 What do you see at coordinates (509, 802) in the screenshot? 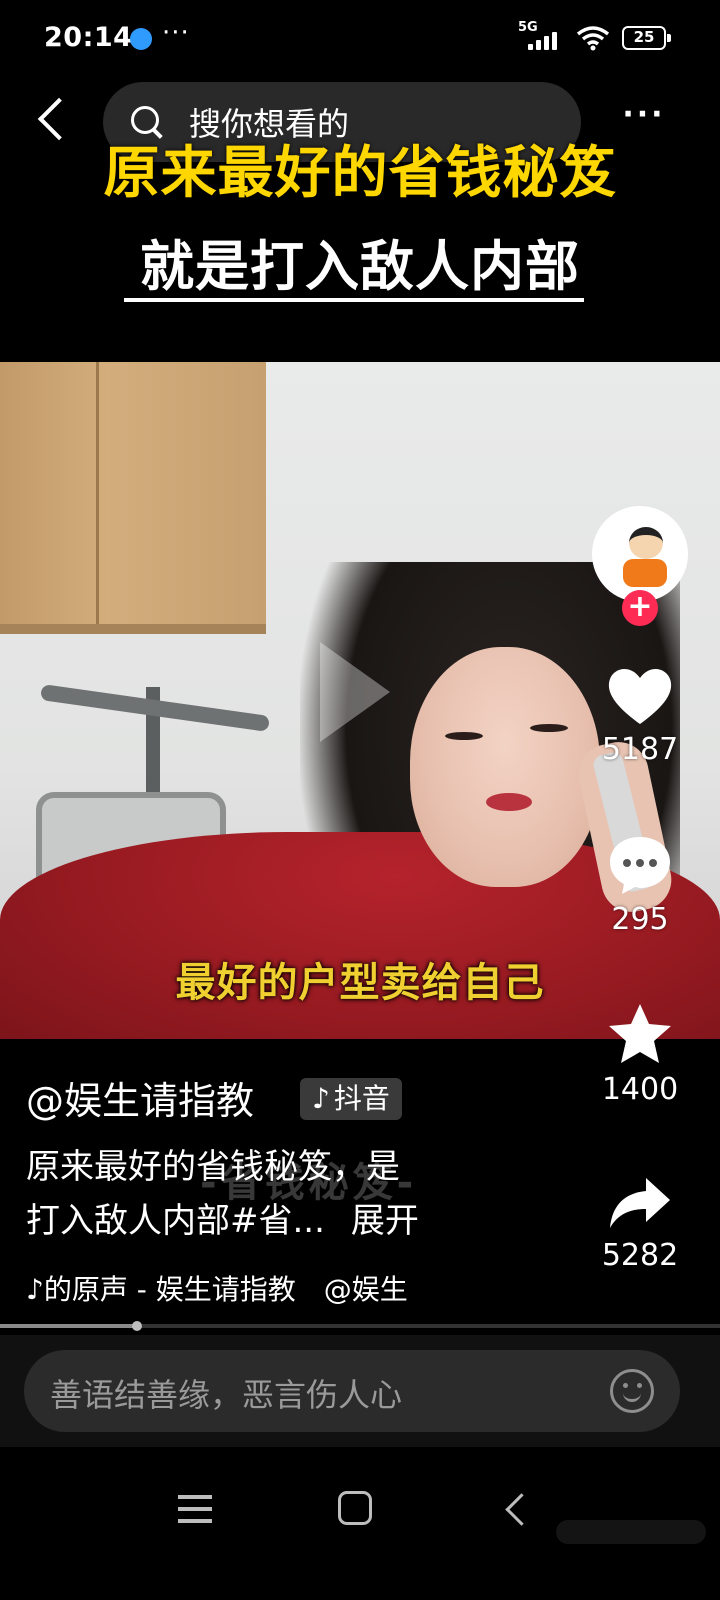
I see `person-lips` at bounding box center [509, 802].